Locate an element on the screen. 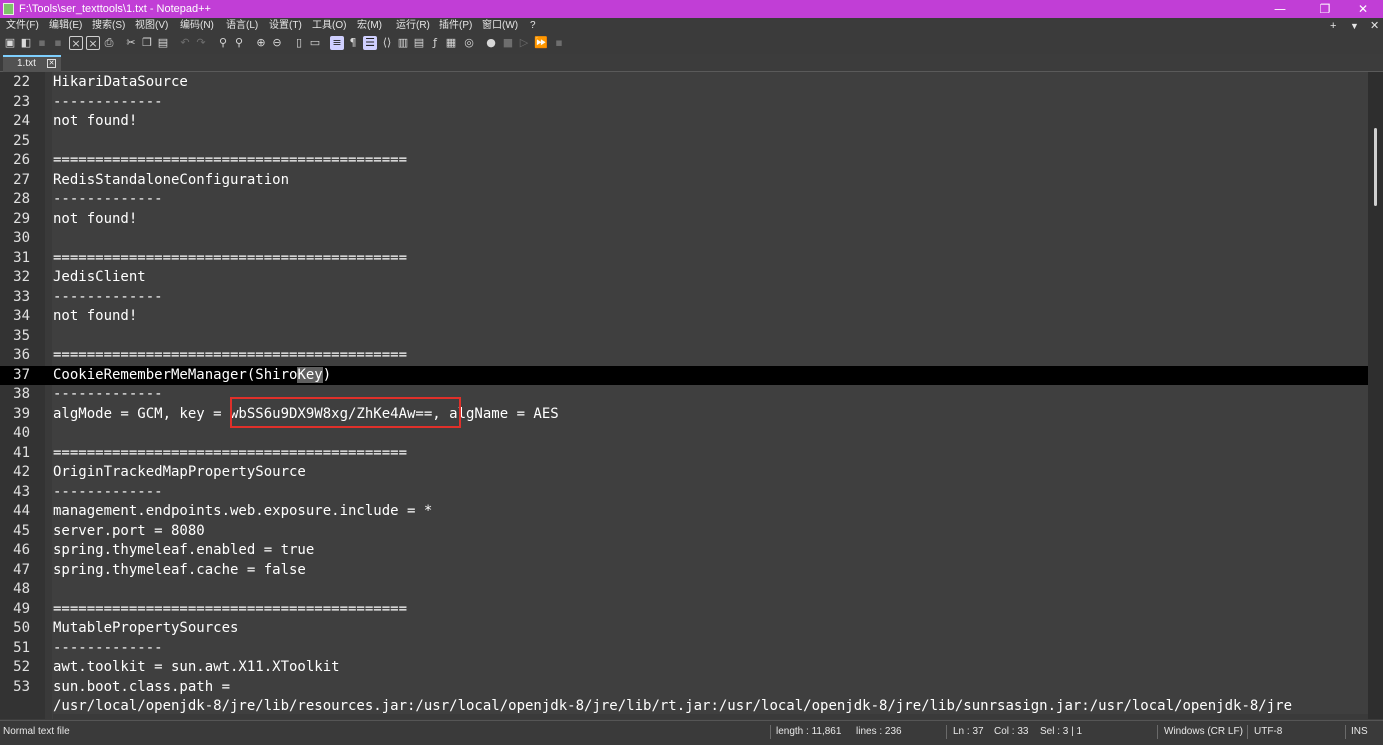 The height and width of the screenshot is (745, 1383). new-tab-button: + is located at coordinates (1333, 26).